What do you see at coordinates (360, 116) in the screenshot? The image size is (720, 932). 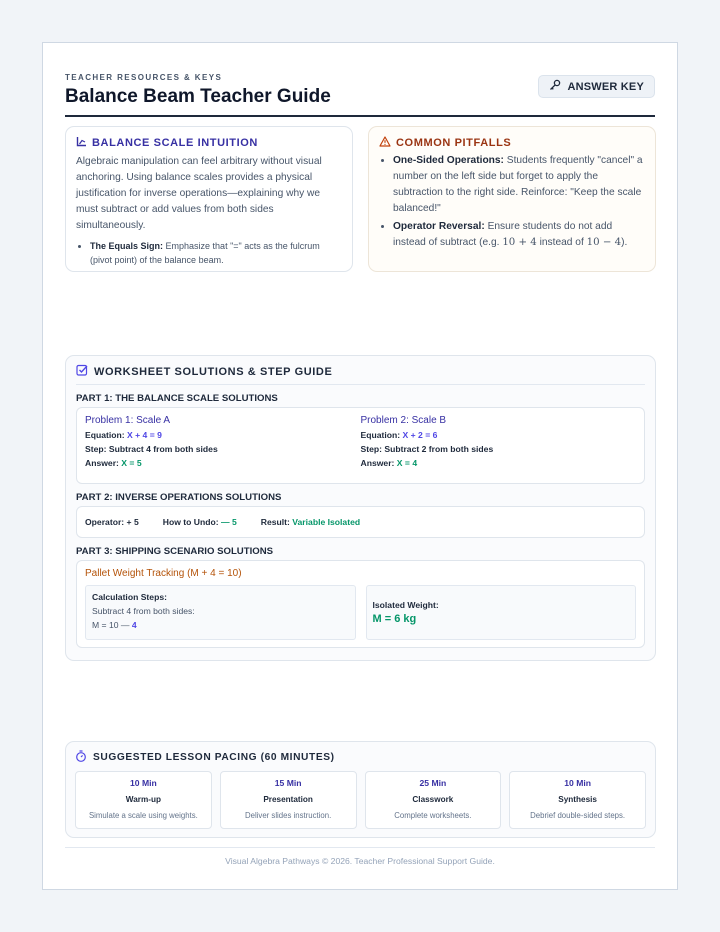 I see `title-rule` at bounding box center [360, 116].